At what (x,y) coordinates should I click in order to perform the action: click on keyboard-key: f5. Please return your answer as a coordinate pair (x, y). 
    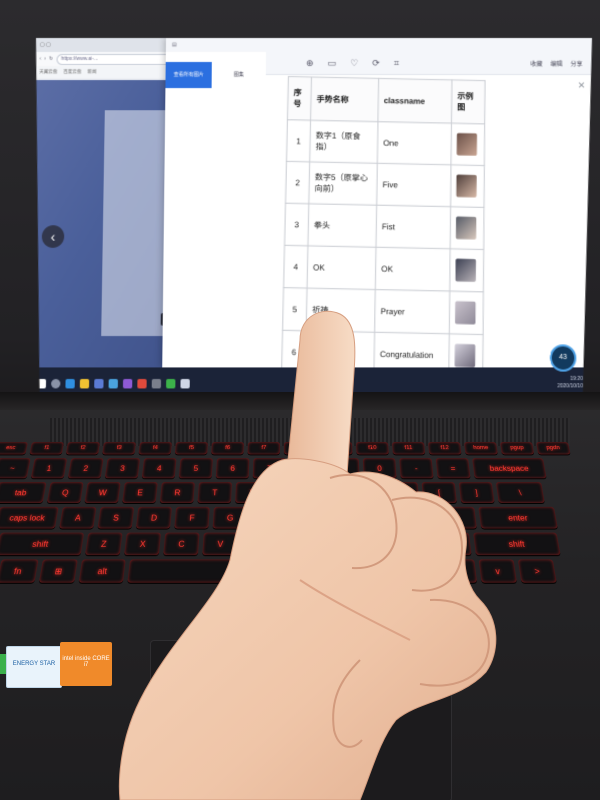
    Looking at the image, I should click on (191, 448).